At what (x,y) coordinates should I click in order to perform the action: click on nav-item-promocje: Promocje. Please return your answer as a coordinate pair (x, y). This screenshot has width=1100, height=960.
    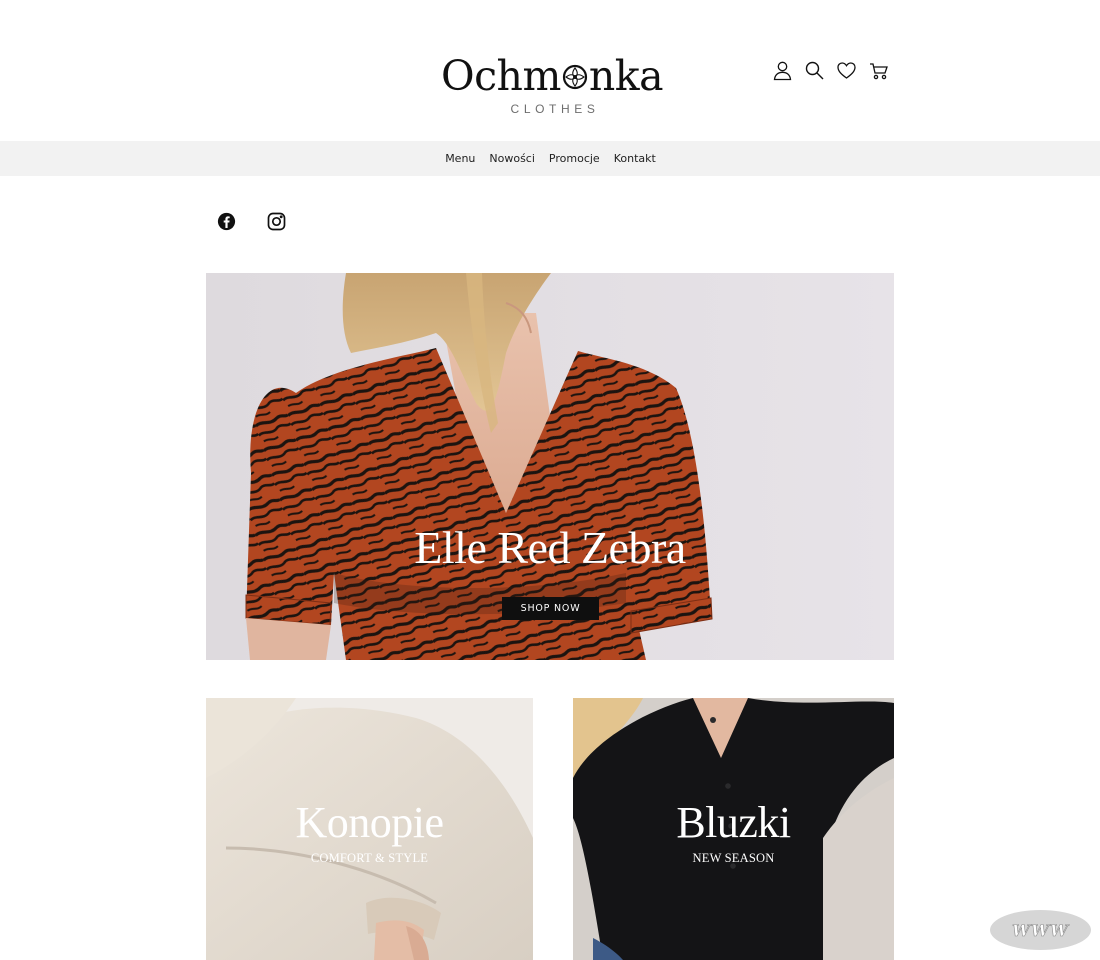
    Looking at the image, I should click on (574, 158).